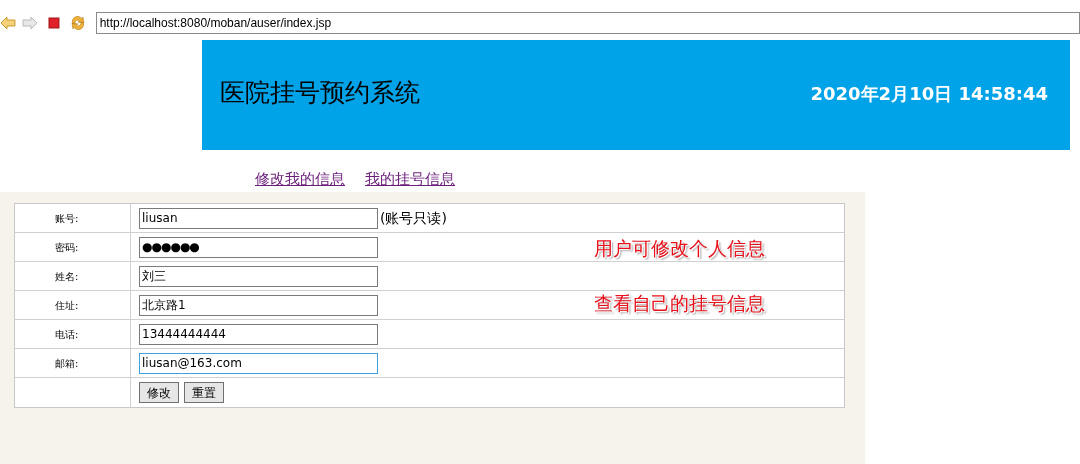 This screenshot has height=464, width=1080. Describe the element at coordinates (320, 93) in the screenshot. I see `system-title: 医院挂号预约系统` at that location.